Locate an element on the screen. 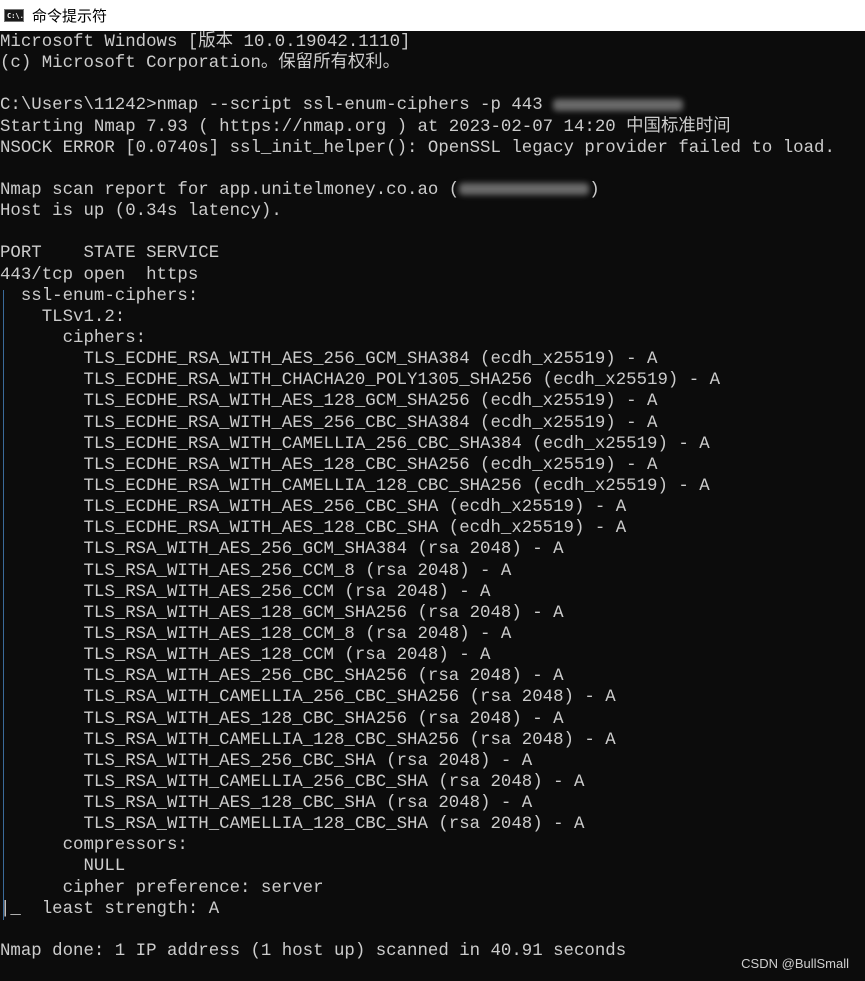 The height and width of the screenshot is (981, 865). console-line-text: (c) Microsoft Corporation。保留所有权利。 is located at coordinates (200, 64).